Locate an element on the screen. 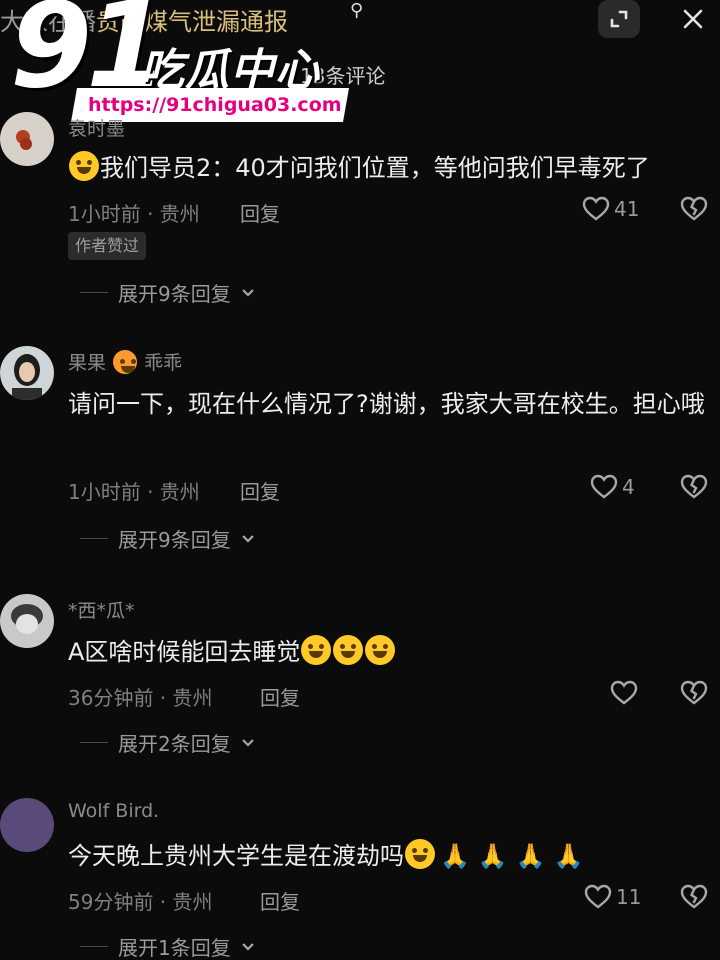  expand-replies: 展开1条回复 is located at coordinates (167, 946).